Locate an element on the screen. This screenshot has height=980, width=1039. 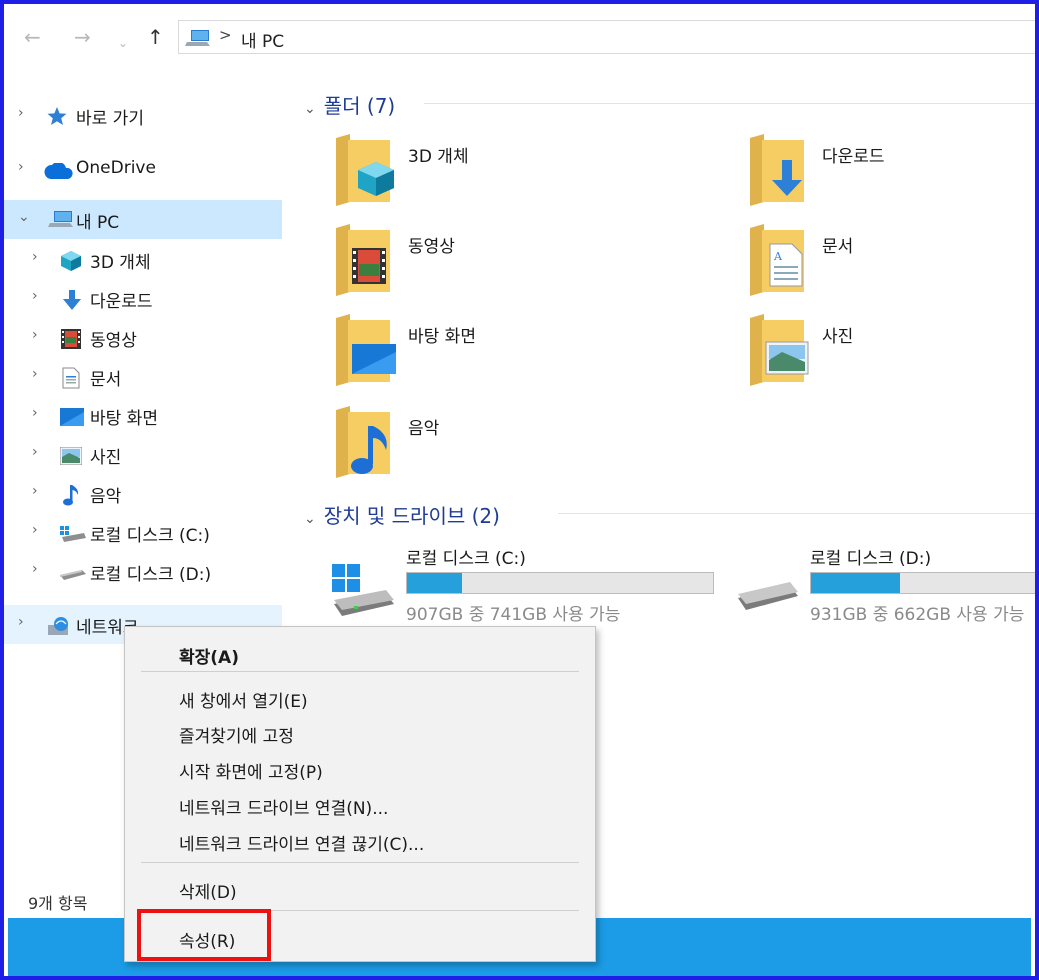
nav-item-onedrive: › OneDrive is located at coordinates (143, 169).